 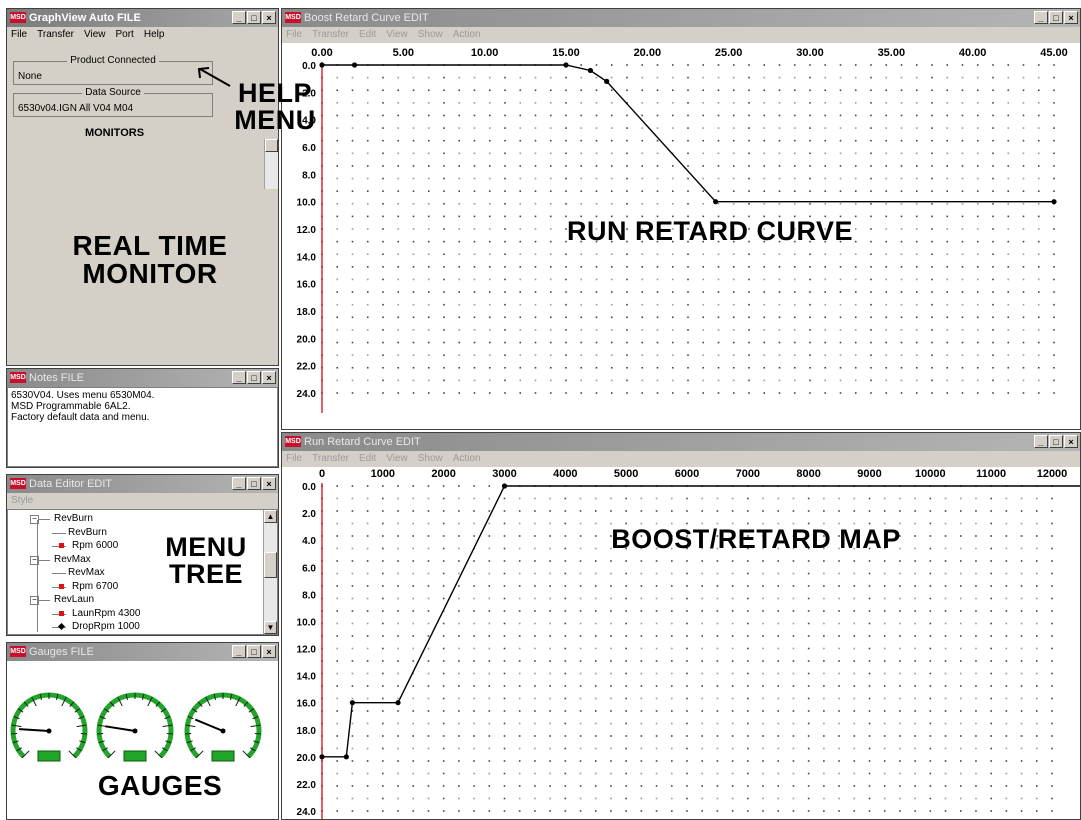 I want to click on tree-item: − RevBurn, so click(x=61, y=518).